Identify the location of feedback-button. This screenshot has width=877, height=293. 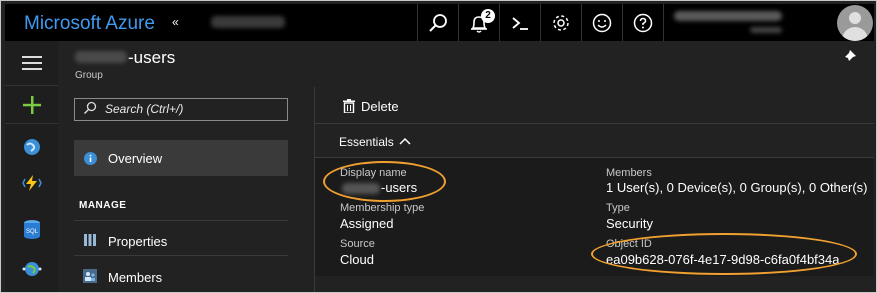
(601, 22).